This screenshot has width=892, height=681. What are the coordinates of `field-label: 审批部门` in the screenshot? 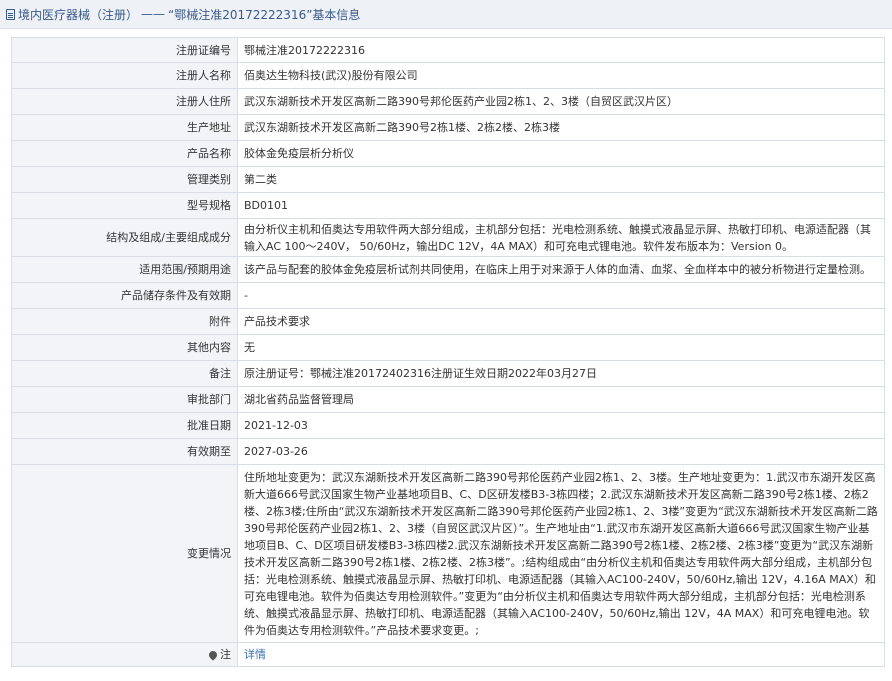 It's located at (124, 399).